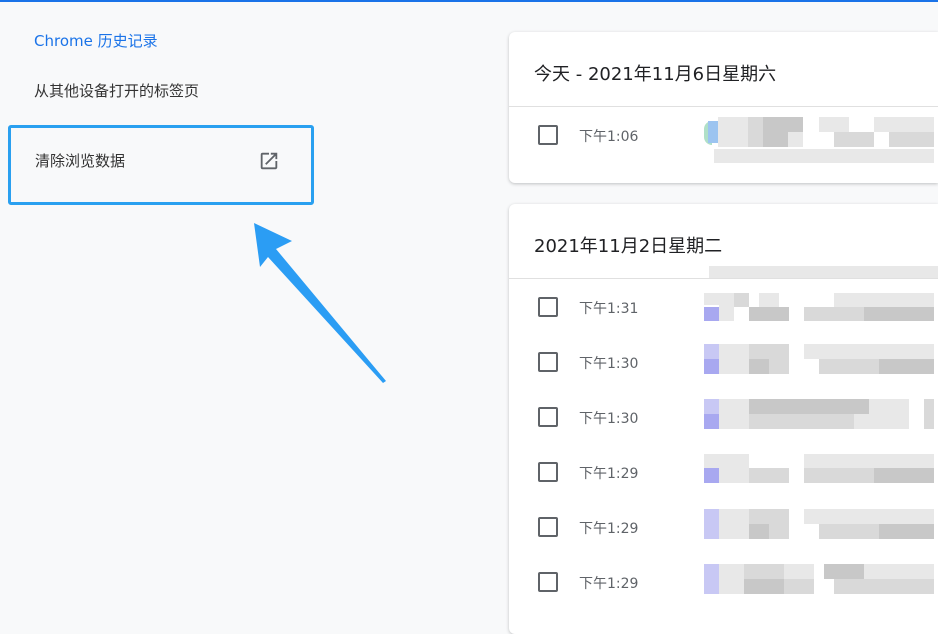 The height and width of the screenshot is (634, 938). Describe the element at coordinates (96, 41) in the screenshot. I see `app-title: Chrome 历史记录` at that location.